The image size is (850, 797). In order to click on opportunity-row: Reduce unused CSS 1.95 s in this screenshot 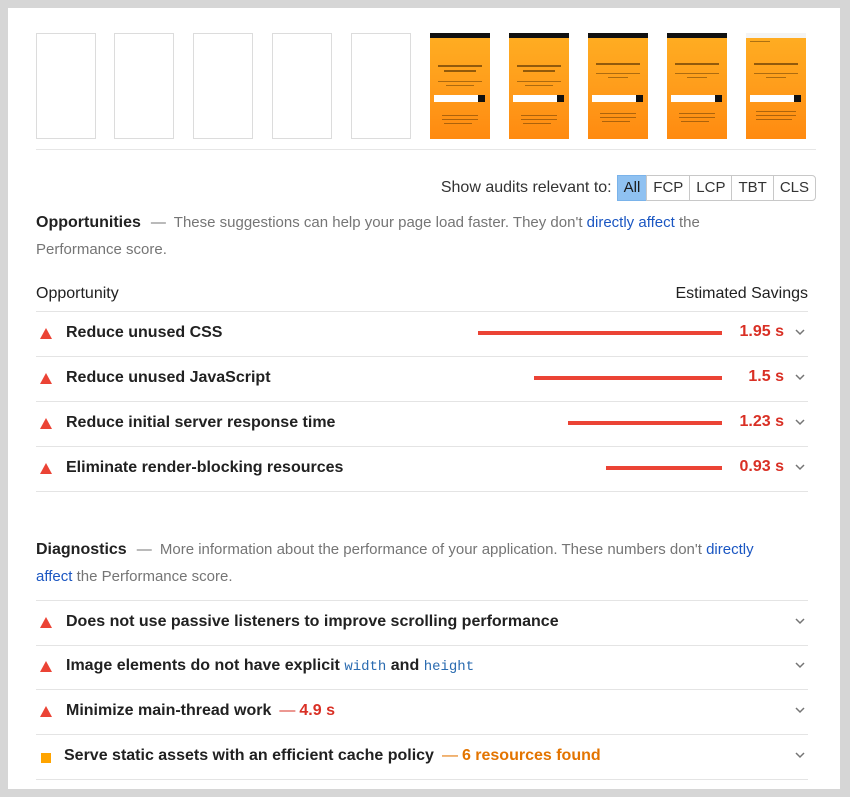, I will do `click(422, 334)`.